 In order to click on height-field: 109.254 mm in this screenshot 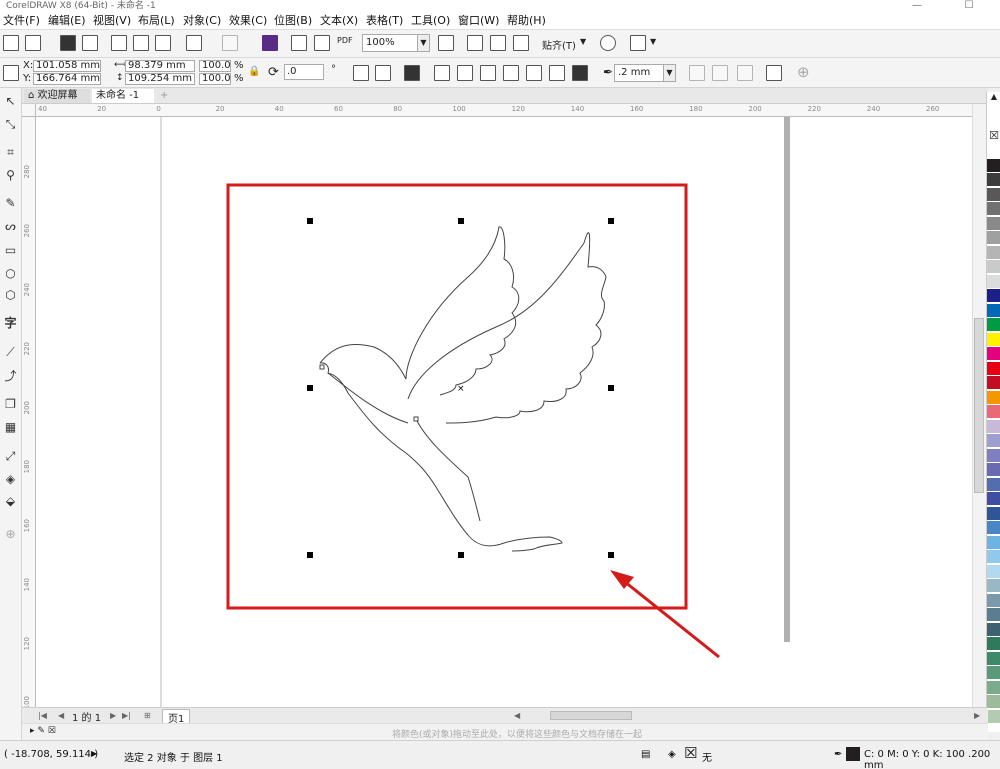, I will do `click(160, 79)`.